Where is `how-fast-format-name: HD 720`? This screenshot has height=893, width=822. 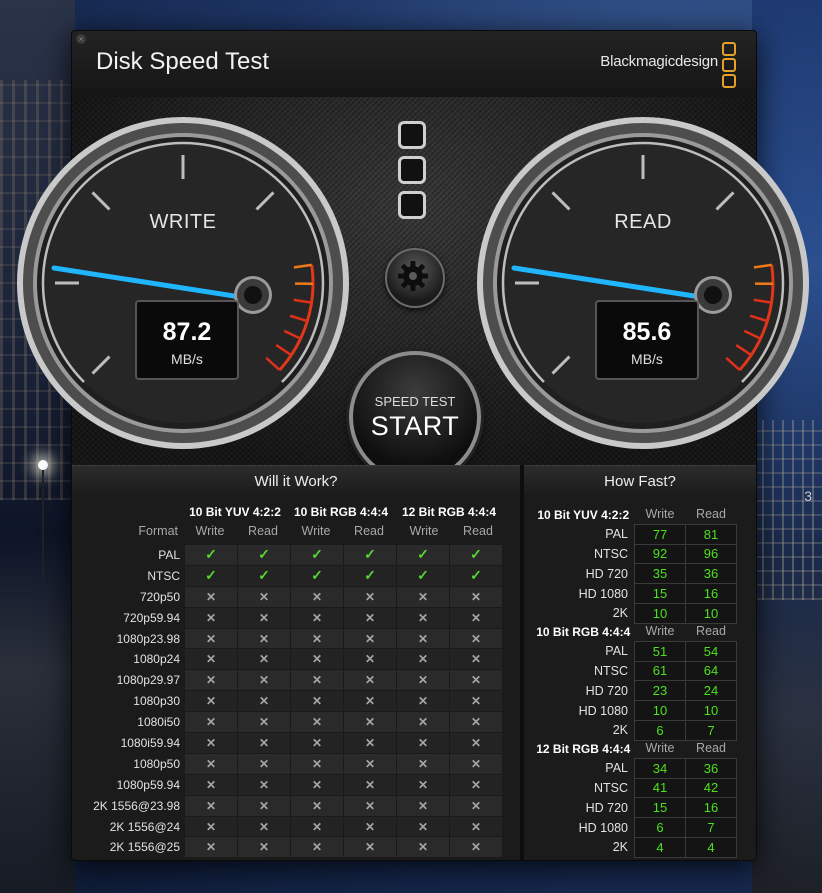 how-fast-format-name: HD 720 is located at coordinates (606, 690).